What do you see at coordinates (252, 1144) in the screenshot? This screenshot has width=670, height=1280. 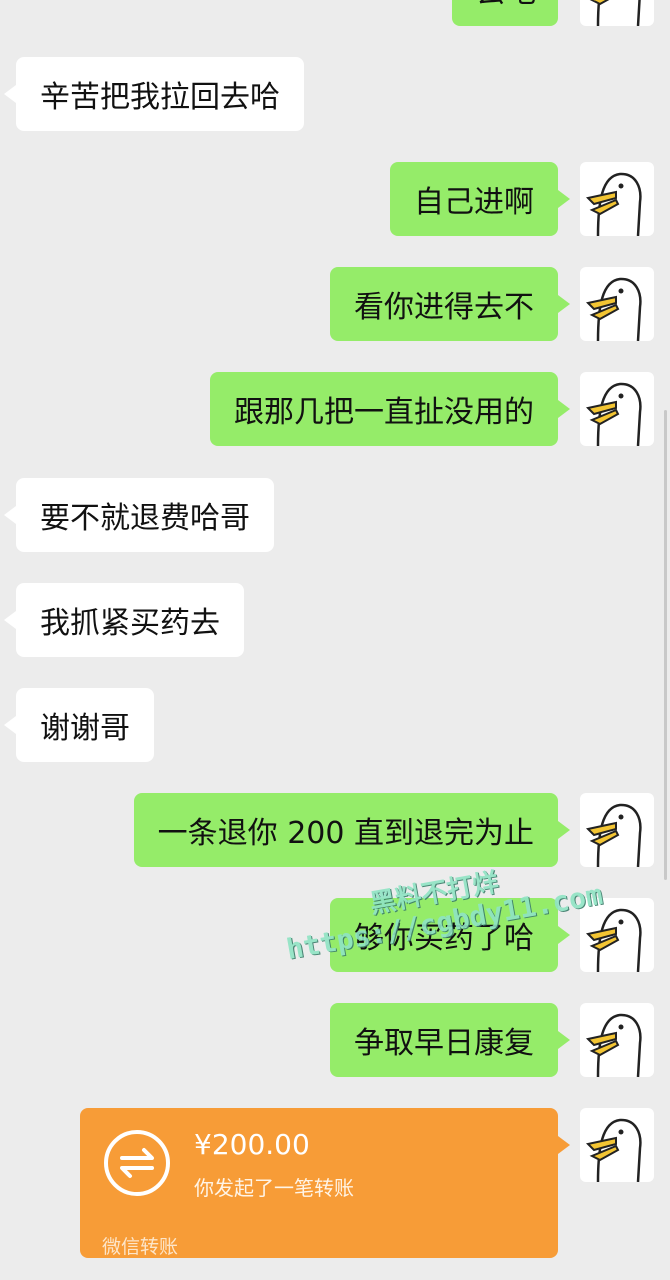 I see `transfer-amount: ¥200.00` at bounding box center [252, 1144].